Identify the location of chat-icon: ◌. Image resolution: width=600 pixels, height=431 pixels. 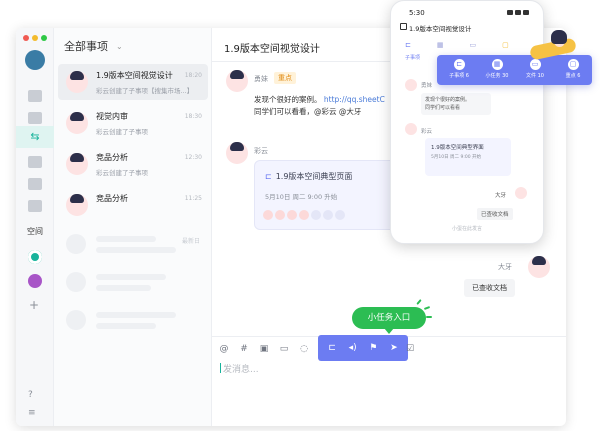
(304, 349).